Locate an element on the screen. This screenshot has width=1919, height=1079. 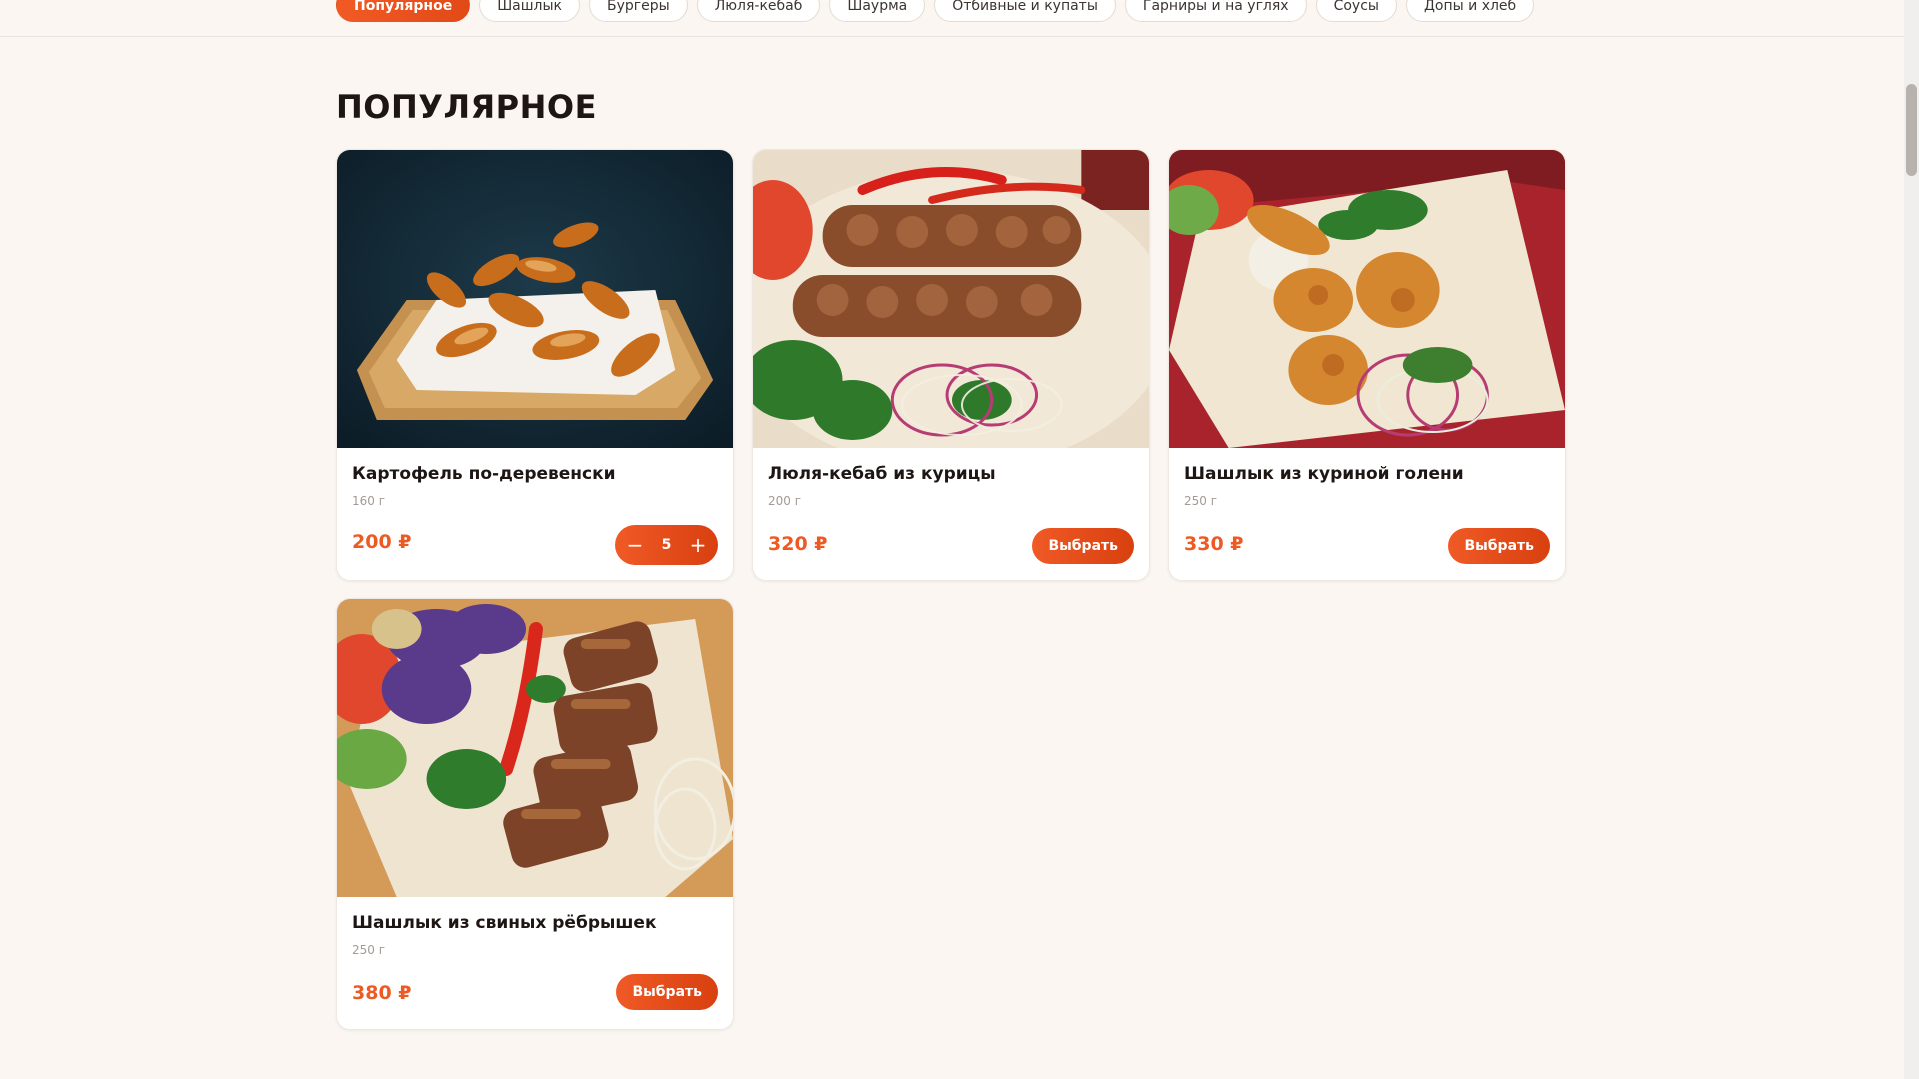
product-price: 380 ₽ is located at coordinates (382, 993).